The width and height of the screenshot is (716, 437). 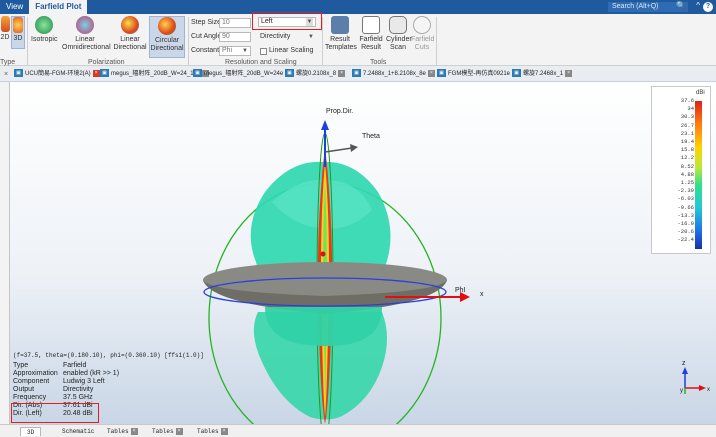 I want to click on step-size-input: 10, so click(x=235, y=23).